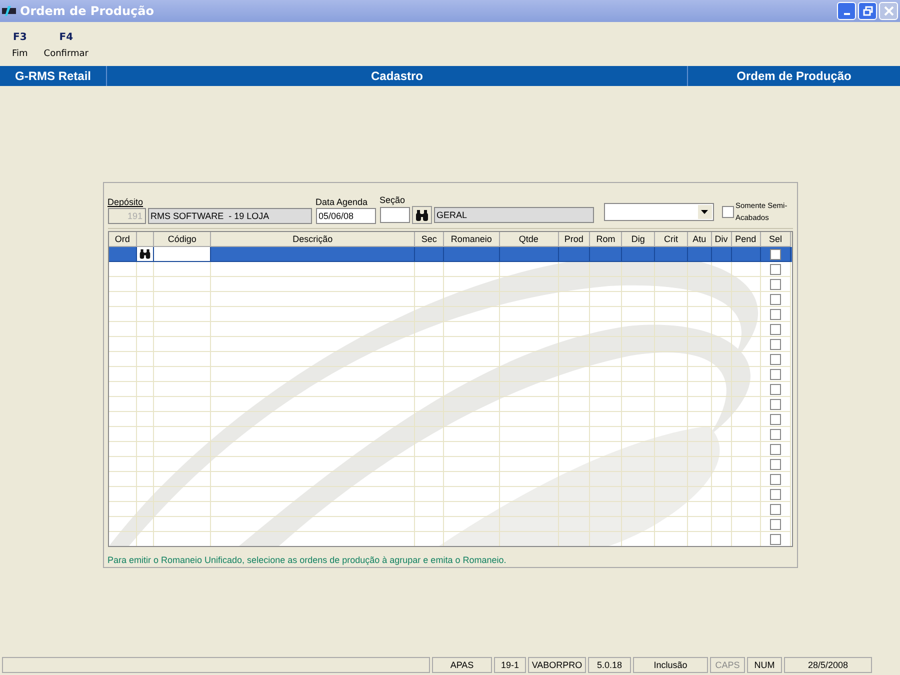 The width and height of the screenshot is (900, 675). I want to click on status-panel: NUM, so click(764, 665).